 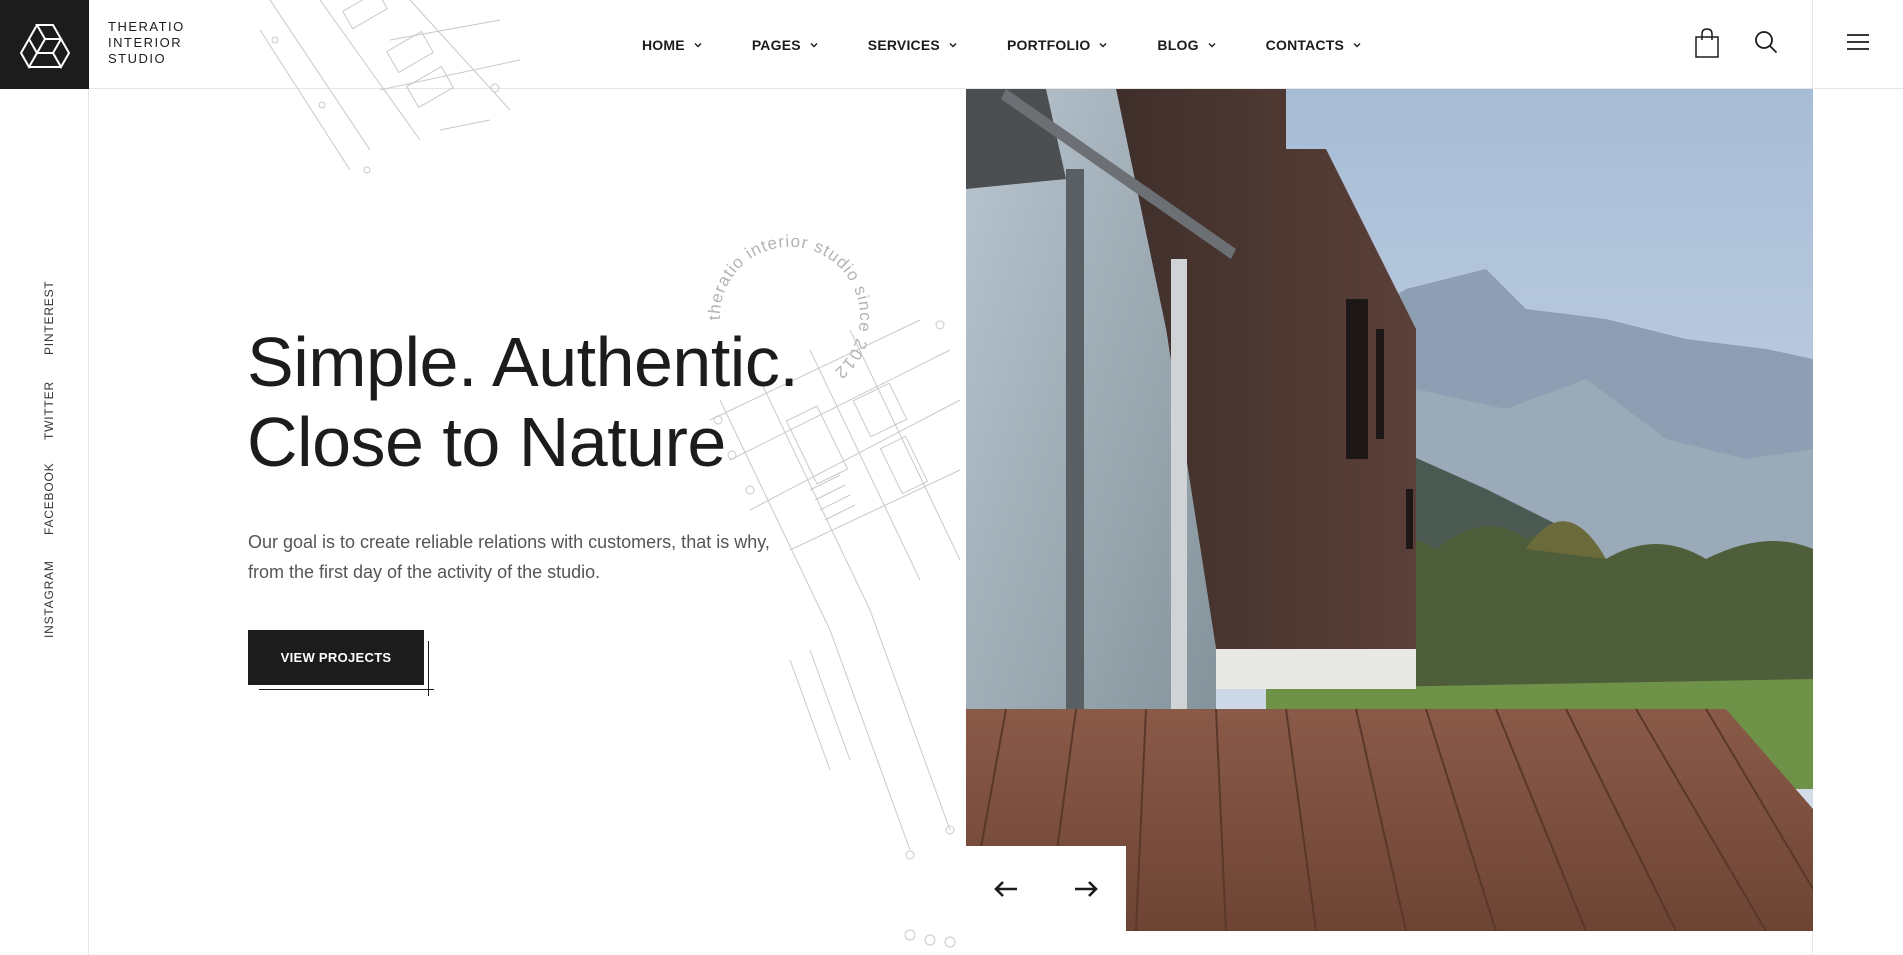 I want to click on search-icon, so click(x=1766, y=42).